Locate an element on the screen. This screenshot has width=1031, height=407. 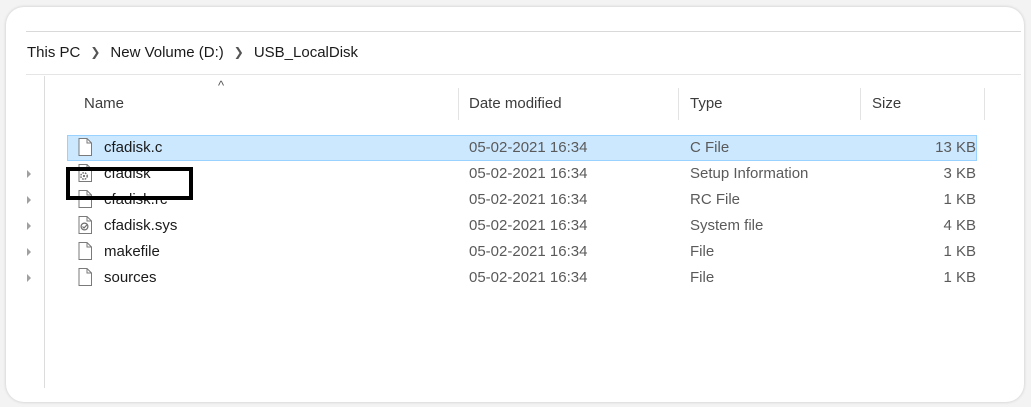
column-header-date-modified: Date modified is located at coordinates (515, 104).